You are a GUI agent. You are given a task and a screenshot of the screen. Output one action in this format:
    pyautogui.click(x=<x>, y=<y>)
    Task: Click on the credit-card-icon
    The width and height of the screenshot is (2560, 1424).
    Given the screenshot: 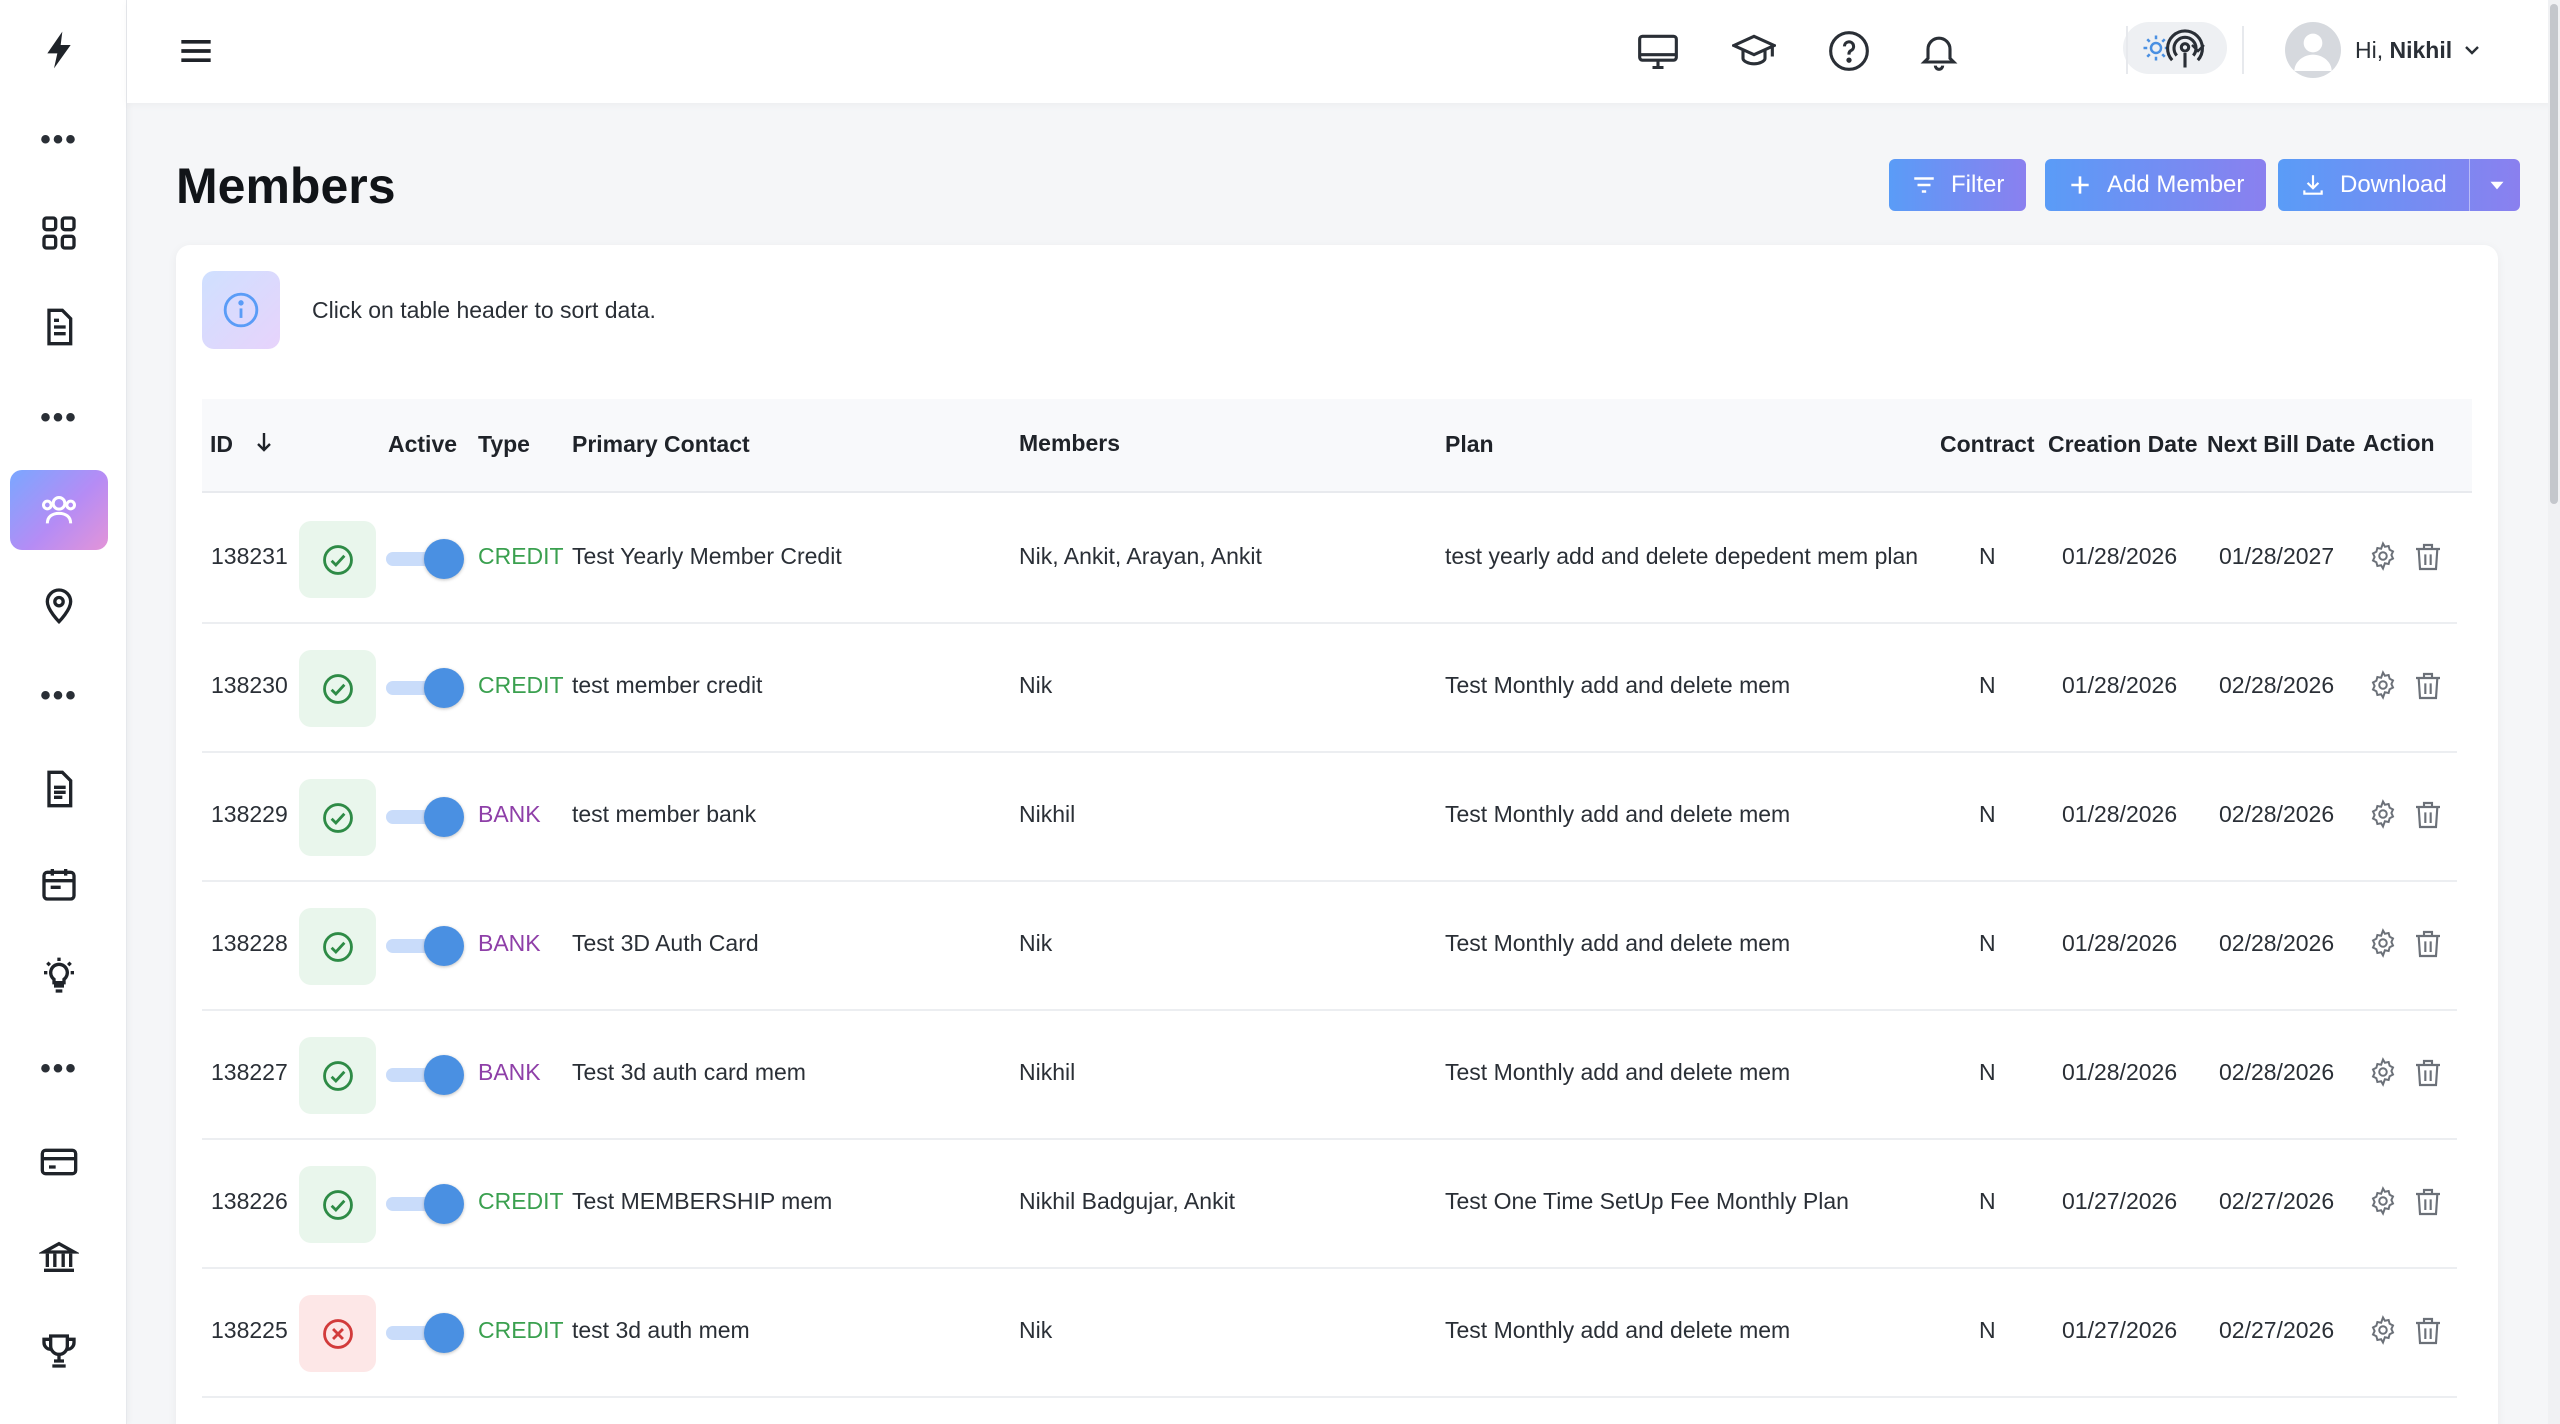 What is the action you would take?
    pyautogui.click(x=59, y=1162)
    